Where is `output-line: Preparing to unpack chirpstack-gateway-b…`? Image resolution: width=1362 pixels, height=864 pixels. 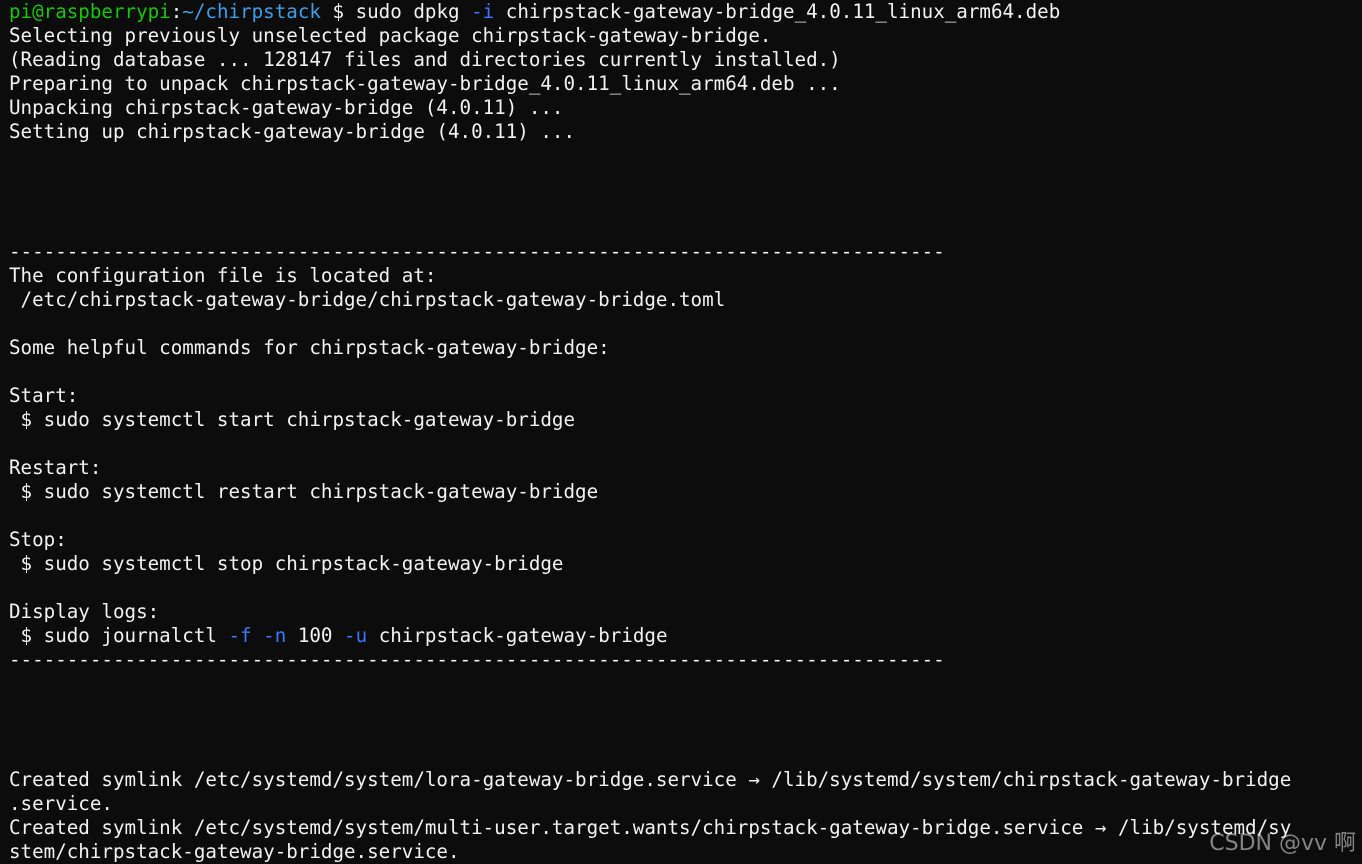
output-line: Preparing to unpack chirpstack-gateway-b… is located at coordinates (425, 83).